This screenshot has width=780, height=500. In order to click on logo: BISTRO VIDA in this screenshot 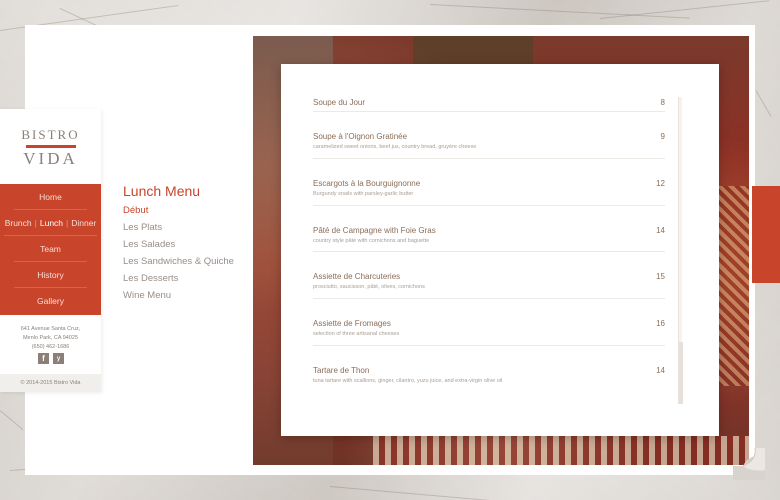, I will do `click(50, 156)`.